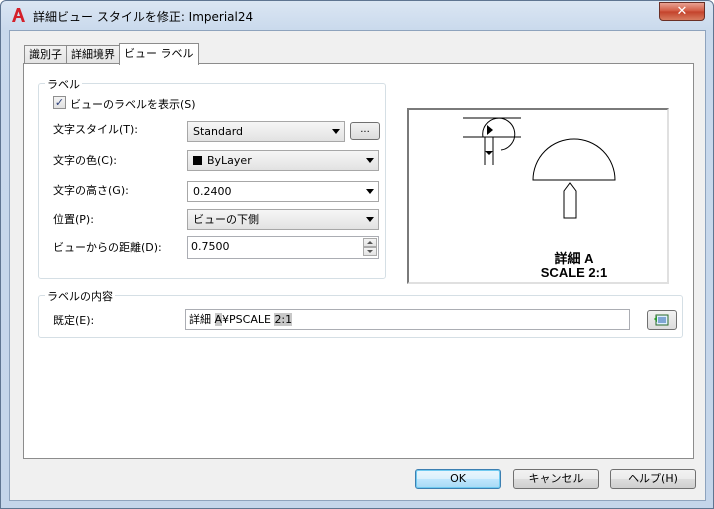  I want to click on contents-field-2: 2:1, so click(283, 319).